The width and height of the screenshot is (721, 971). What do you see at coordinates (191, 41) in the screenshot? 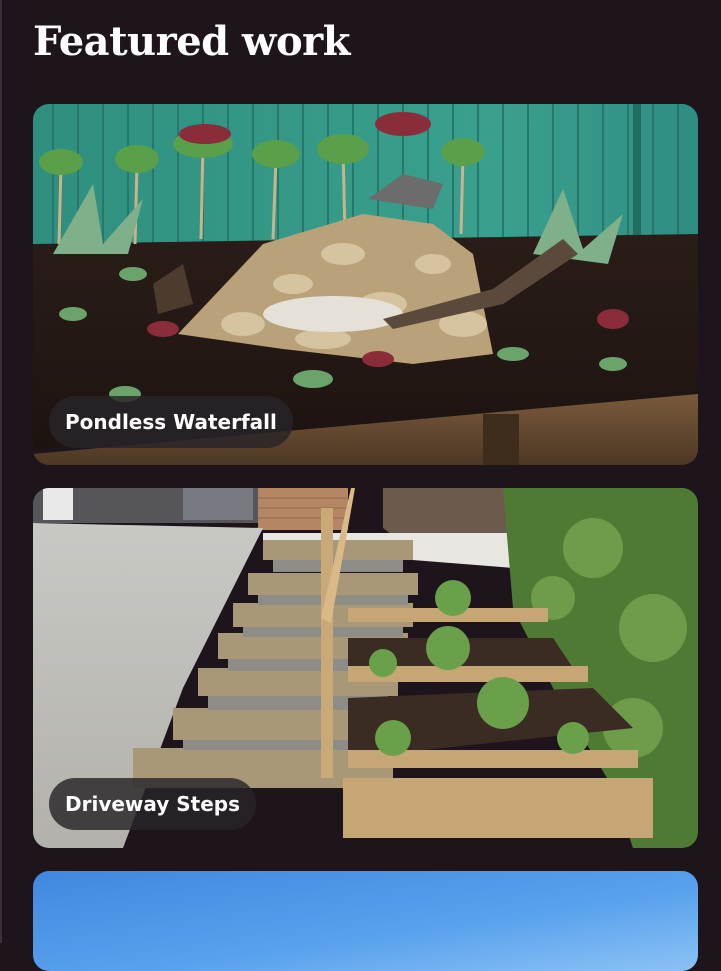
I see `page-title: Featured work` at bounding box center [191, 41].